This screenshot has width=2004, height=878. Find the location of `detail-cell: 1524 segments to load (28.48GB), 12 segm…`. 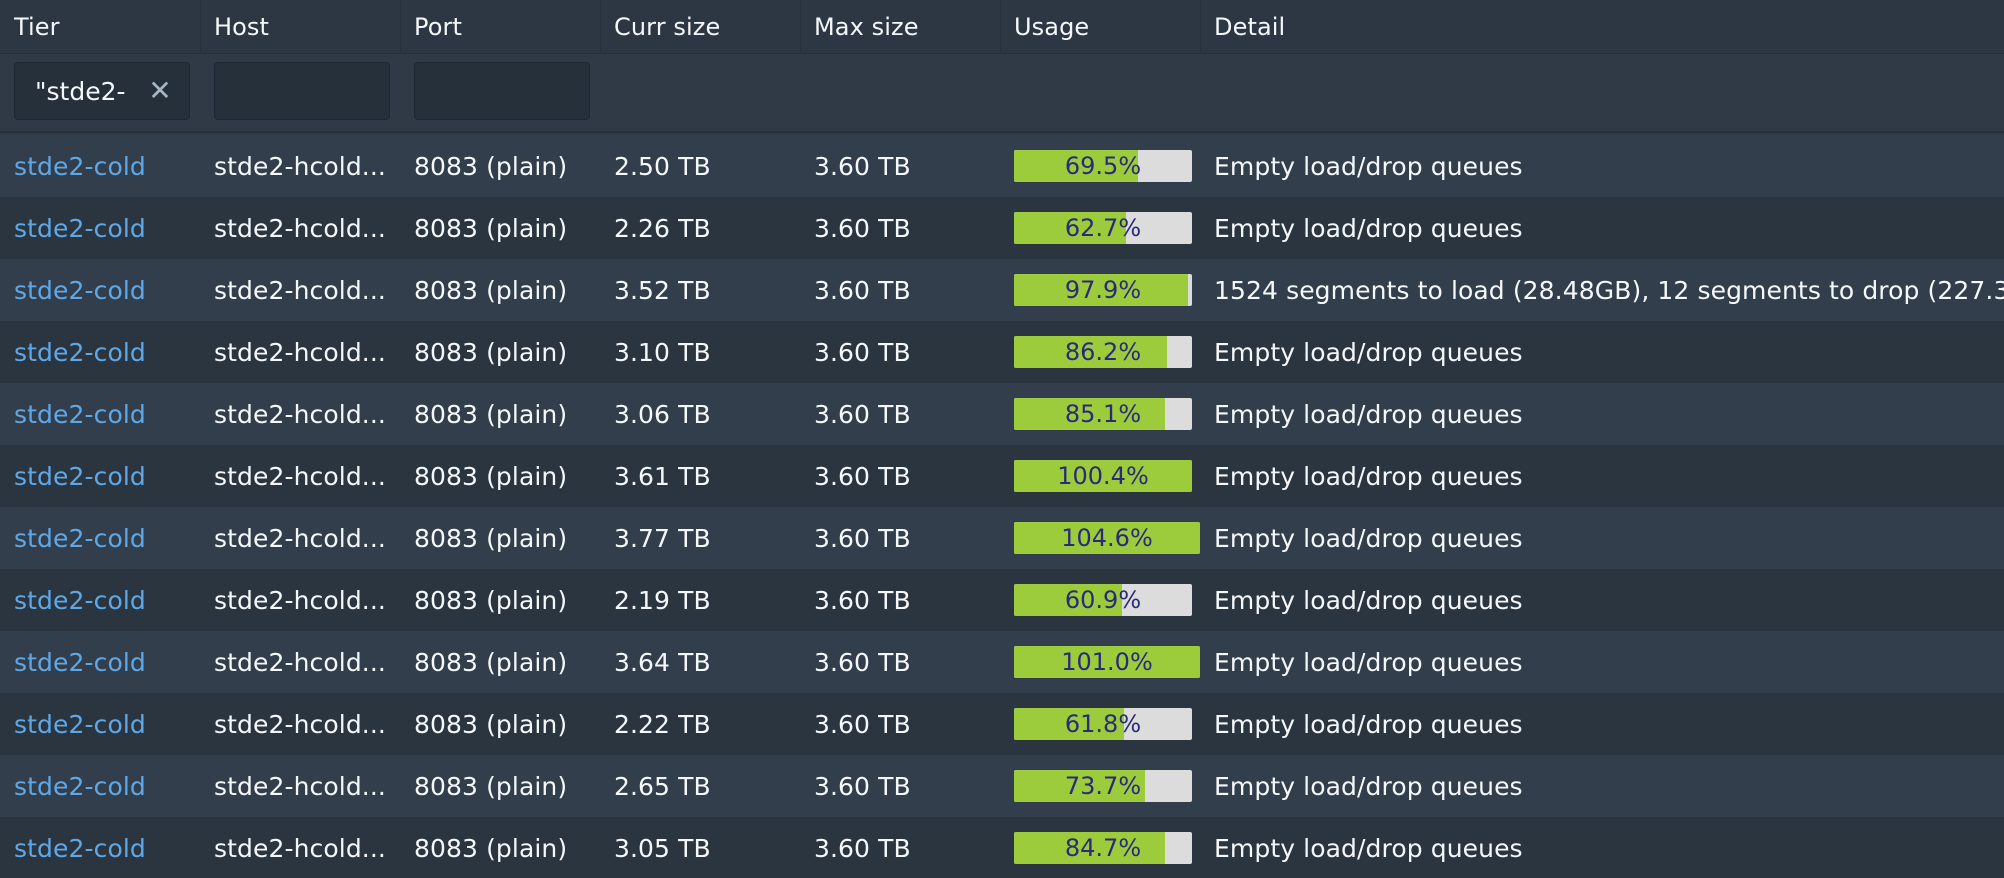

detail-cell: 1524 segments to load (28.48GB), 12 segm… is located at coordinates (1609, 290).